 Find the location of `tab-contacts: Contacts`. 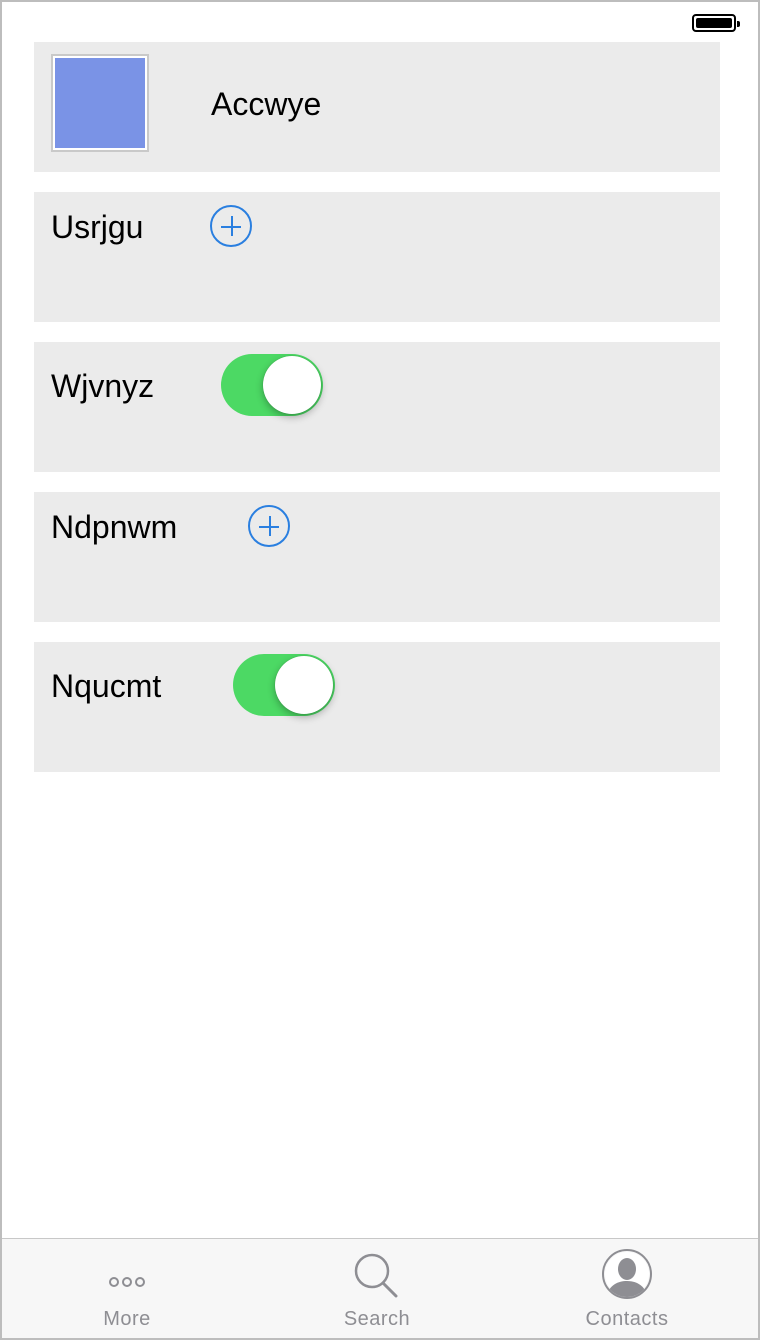

tab-contacts: Contacts is located at coordinates (627, 1288).